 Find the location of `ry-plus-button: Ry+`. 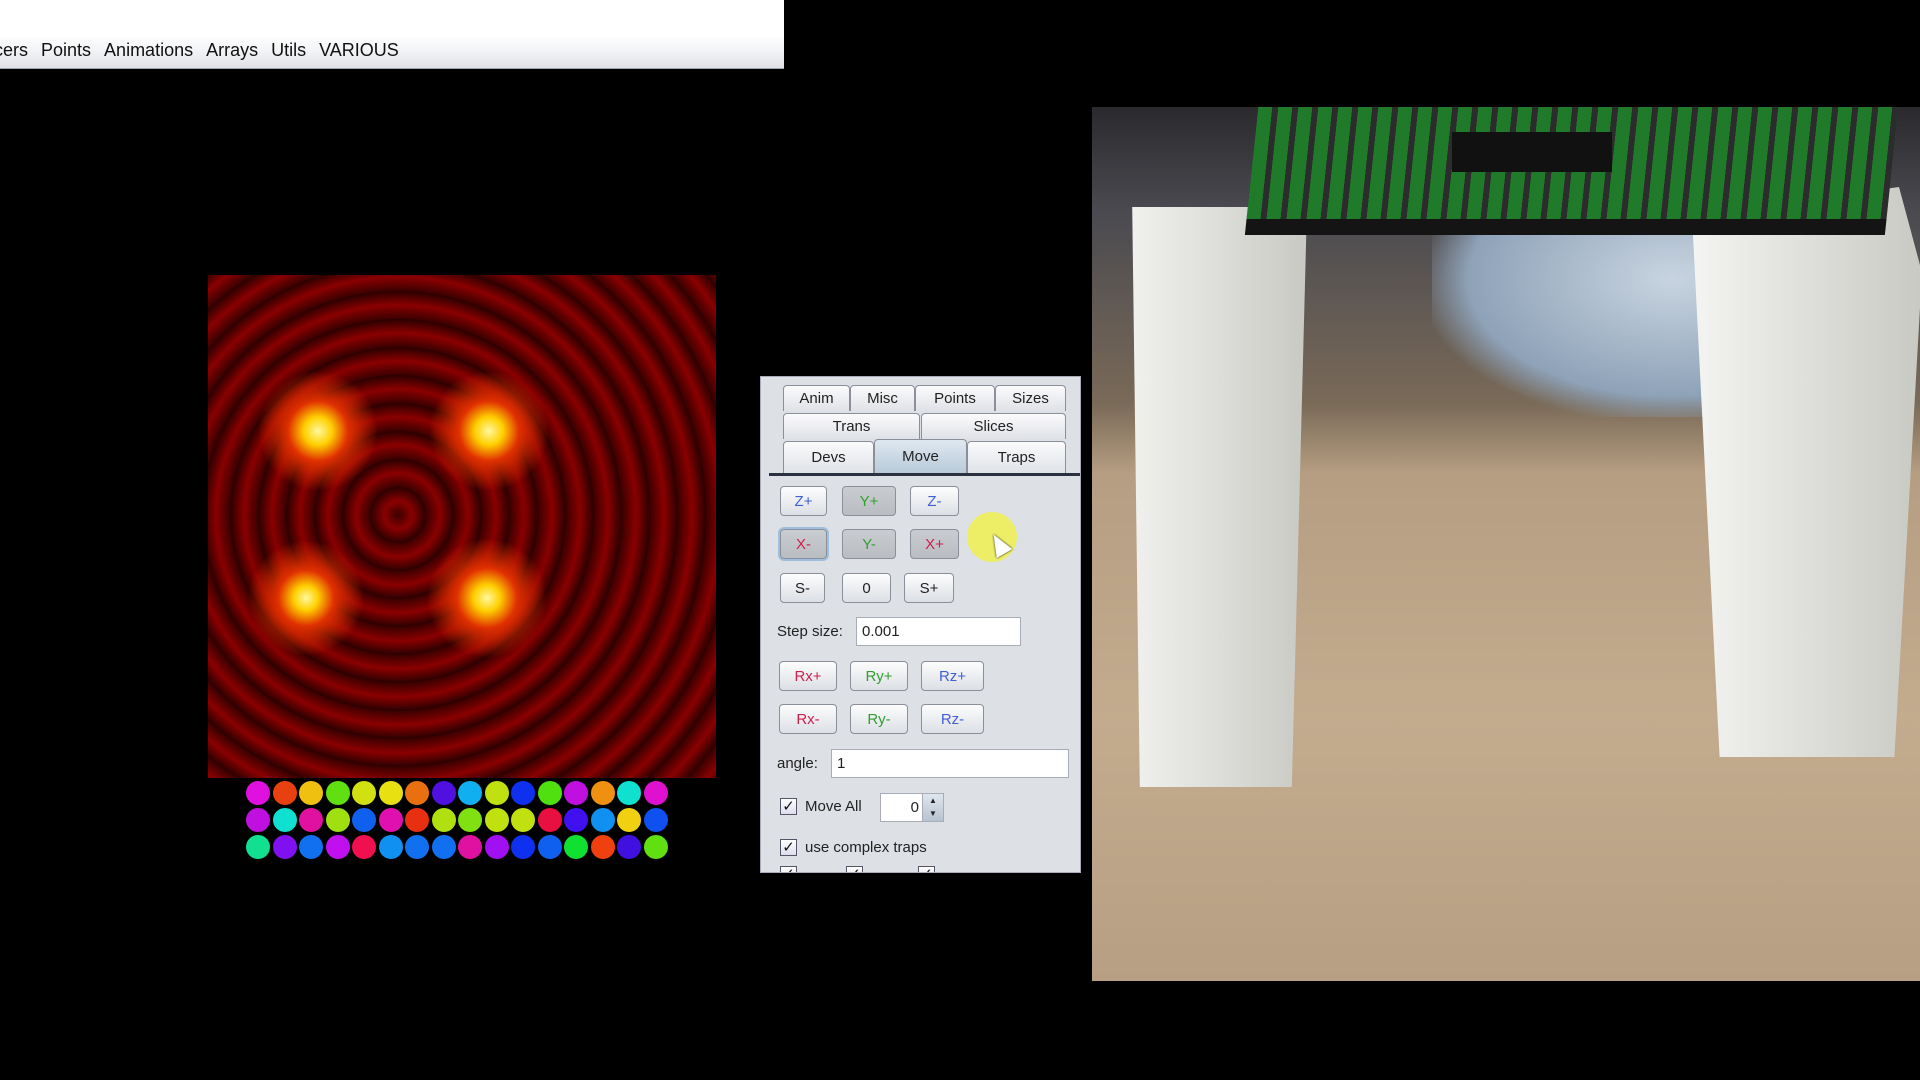

ry-plus-button: Ry+ is located at coordinates (879, 676).